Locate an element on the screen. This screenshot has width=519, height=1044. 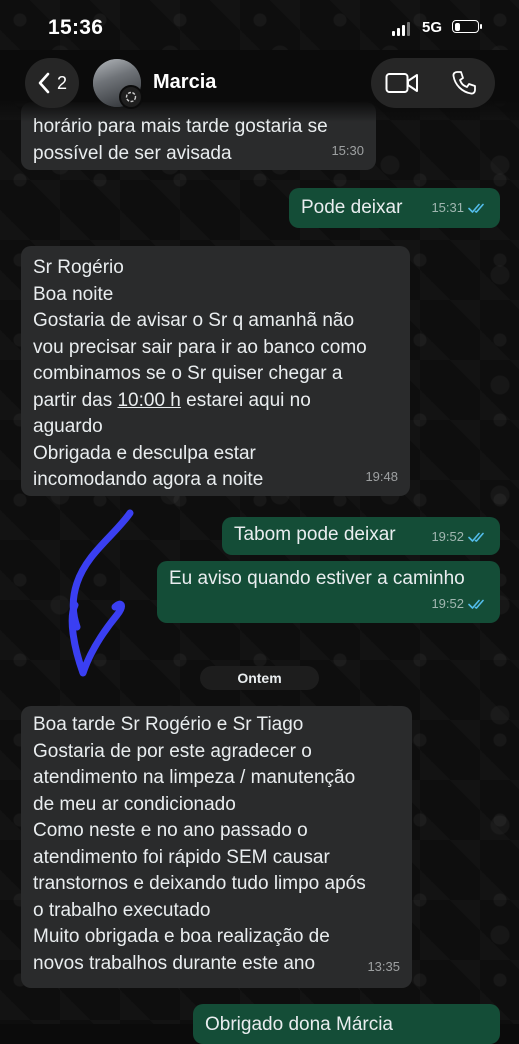
message-line: vou precisar sair para ir ao banco como is located at coordinates (200, 347).